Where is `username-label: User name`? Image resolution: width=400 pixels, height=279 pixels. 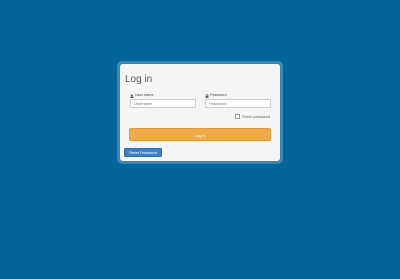 username-label: User name is located at coordinates (142, 95).